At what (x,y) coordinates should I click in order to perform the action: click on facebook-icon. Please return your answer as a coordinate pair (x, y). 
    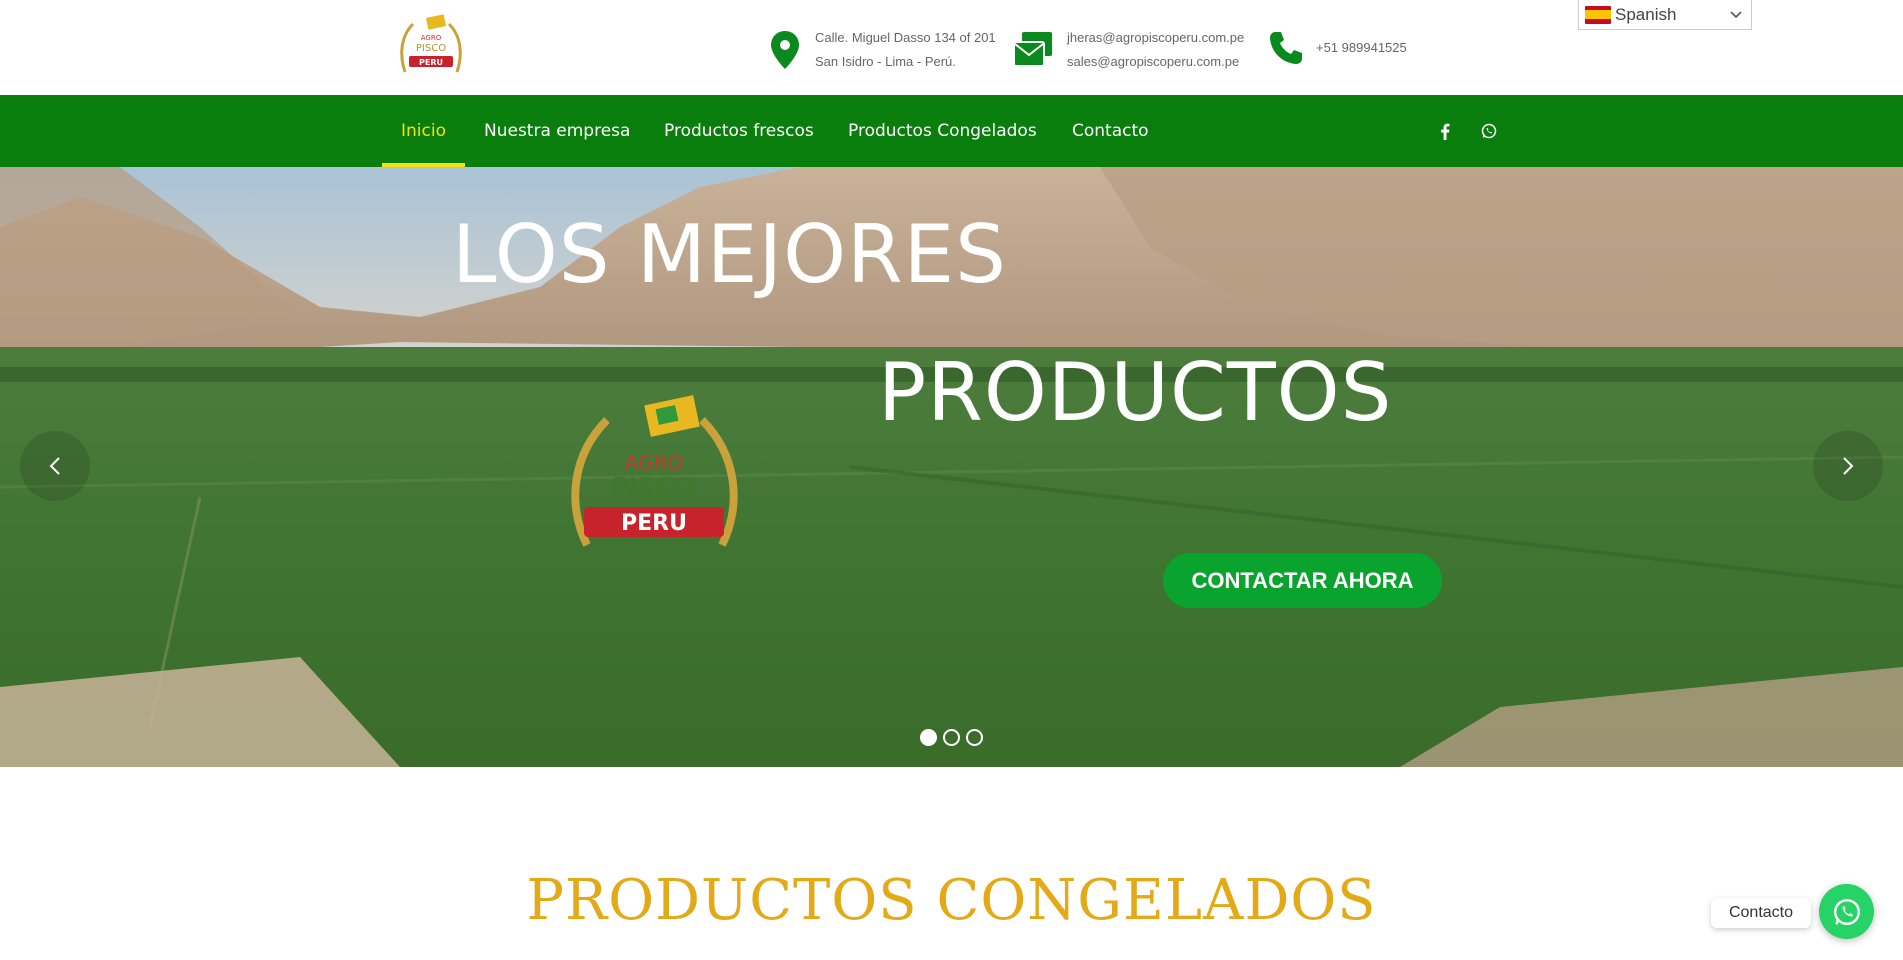
    Looking at the image, I should click on (1445, 131).